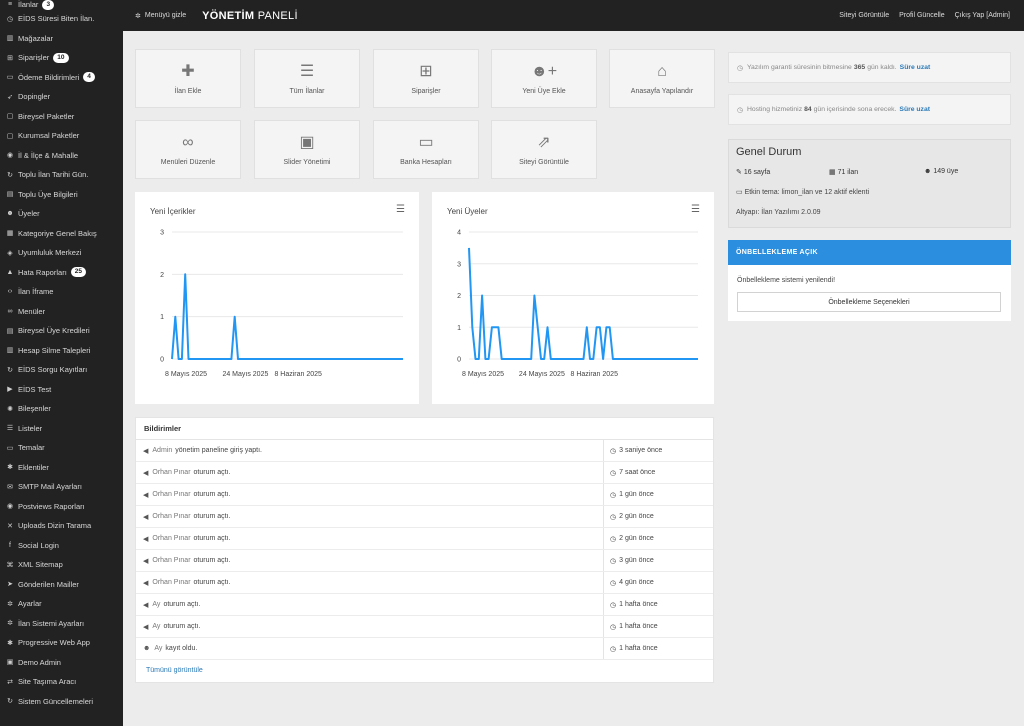  I want to click on quick-tile: ☻+ Yeni Üye Ekle, so click(544, 78).